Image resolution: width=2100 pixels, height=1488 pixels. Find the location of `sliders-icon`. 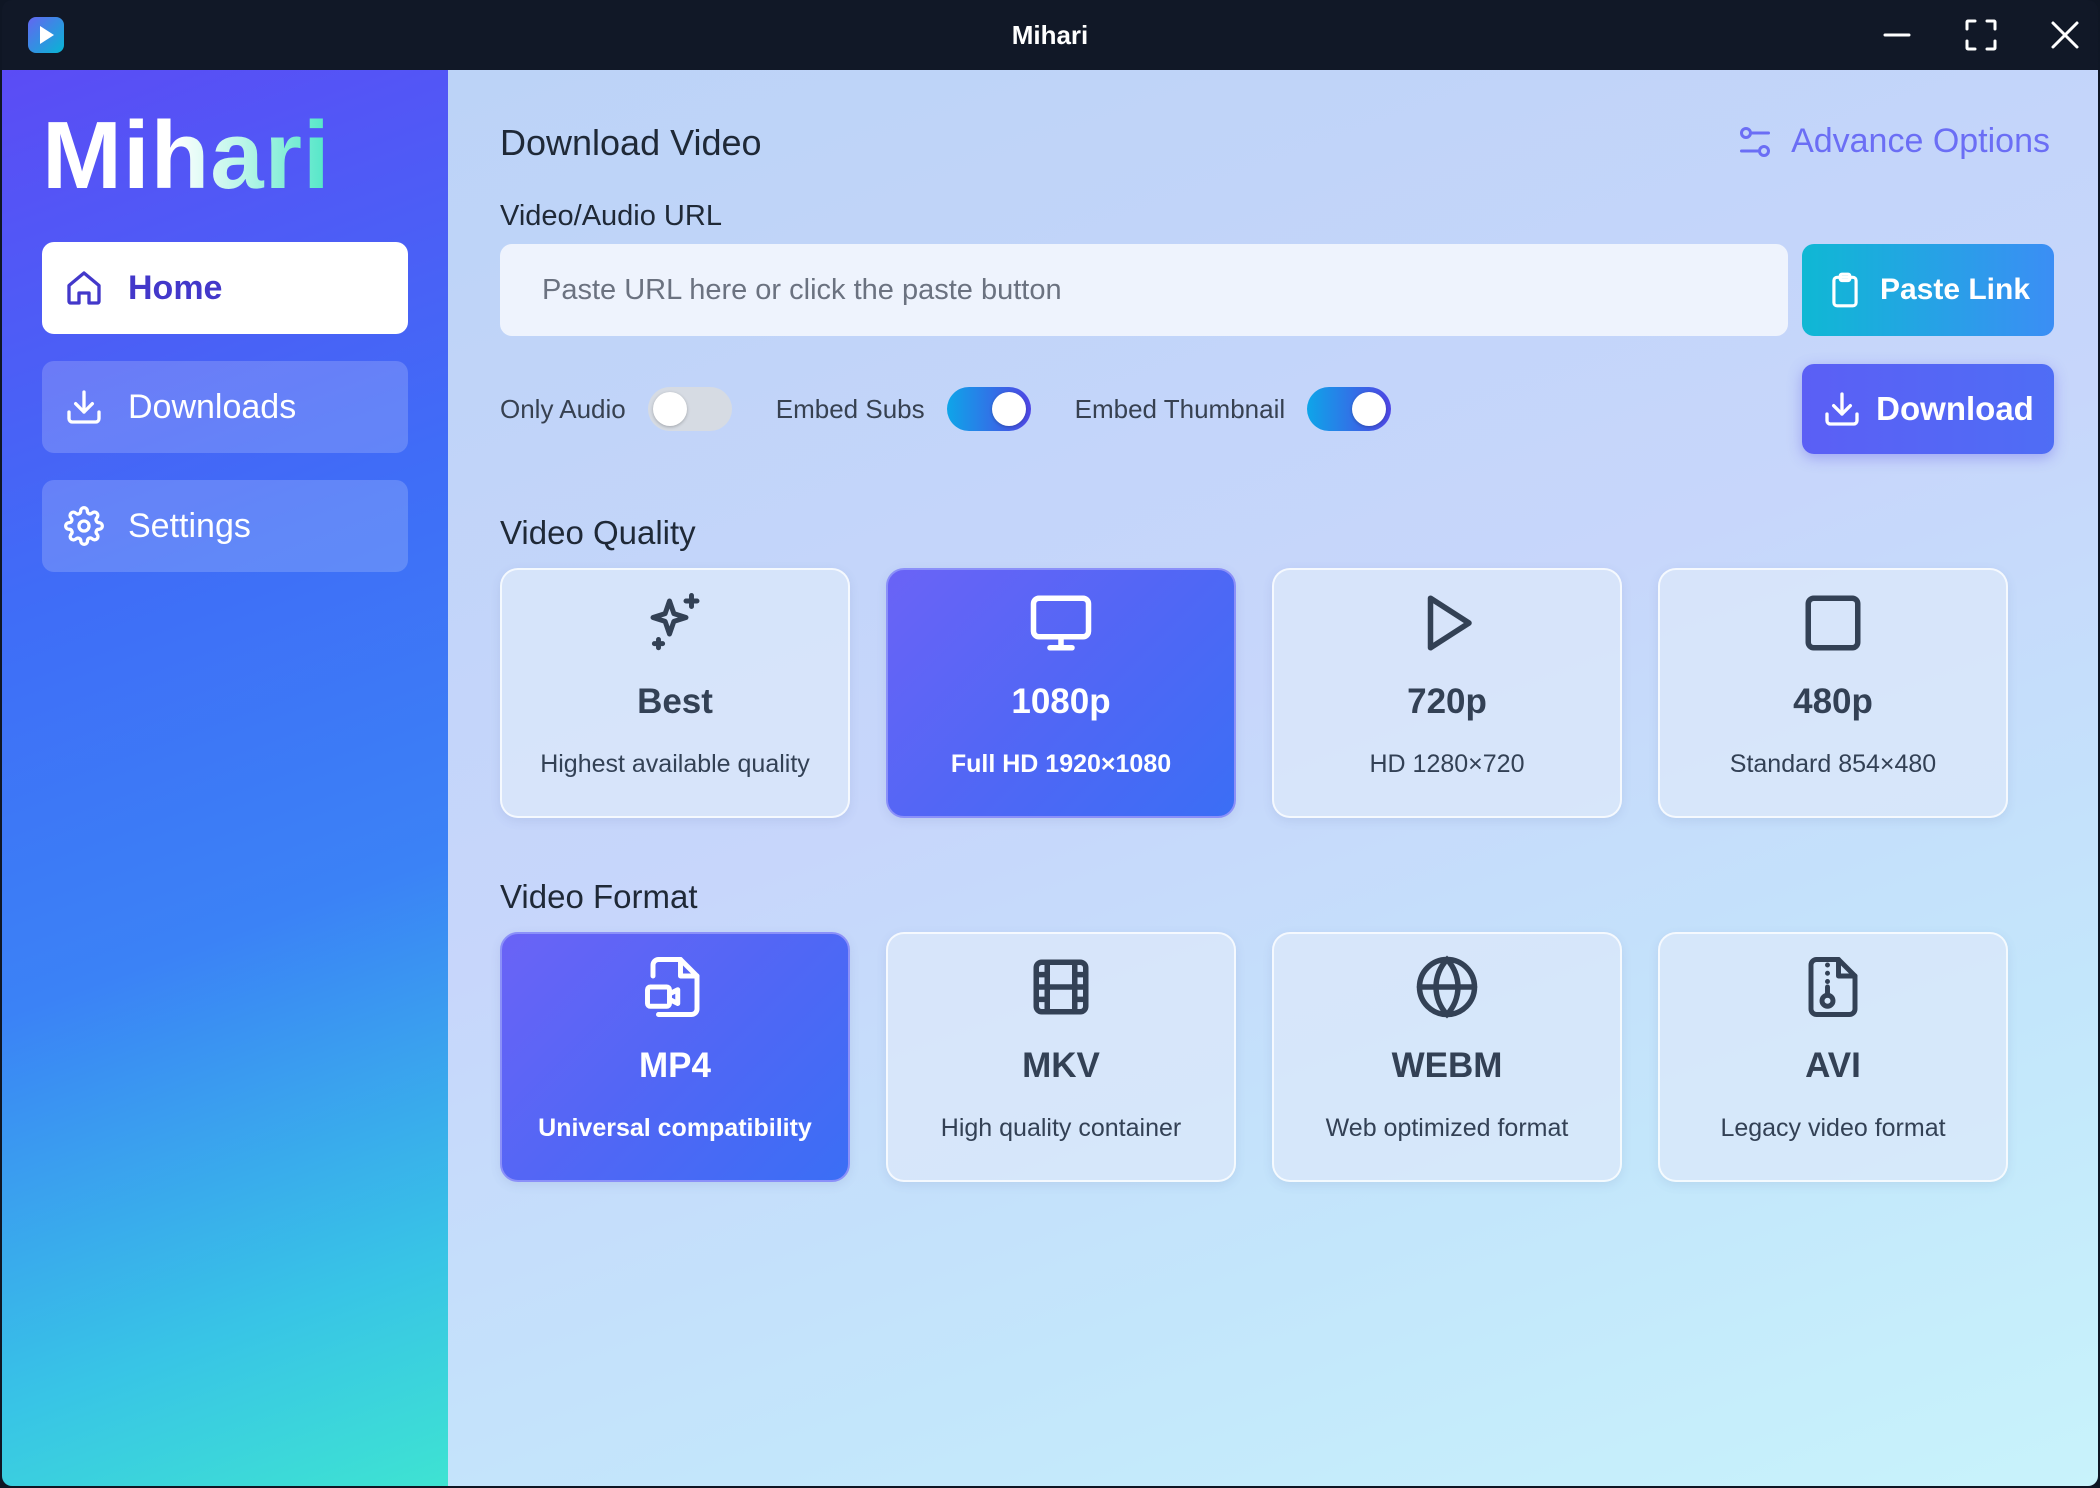

sliders-icon is located at coordinates (1755, 141).